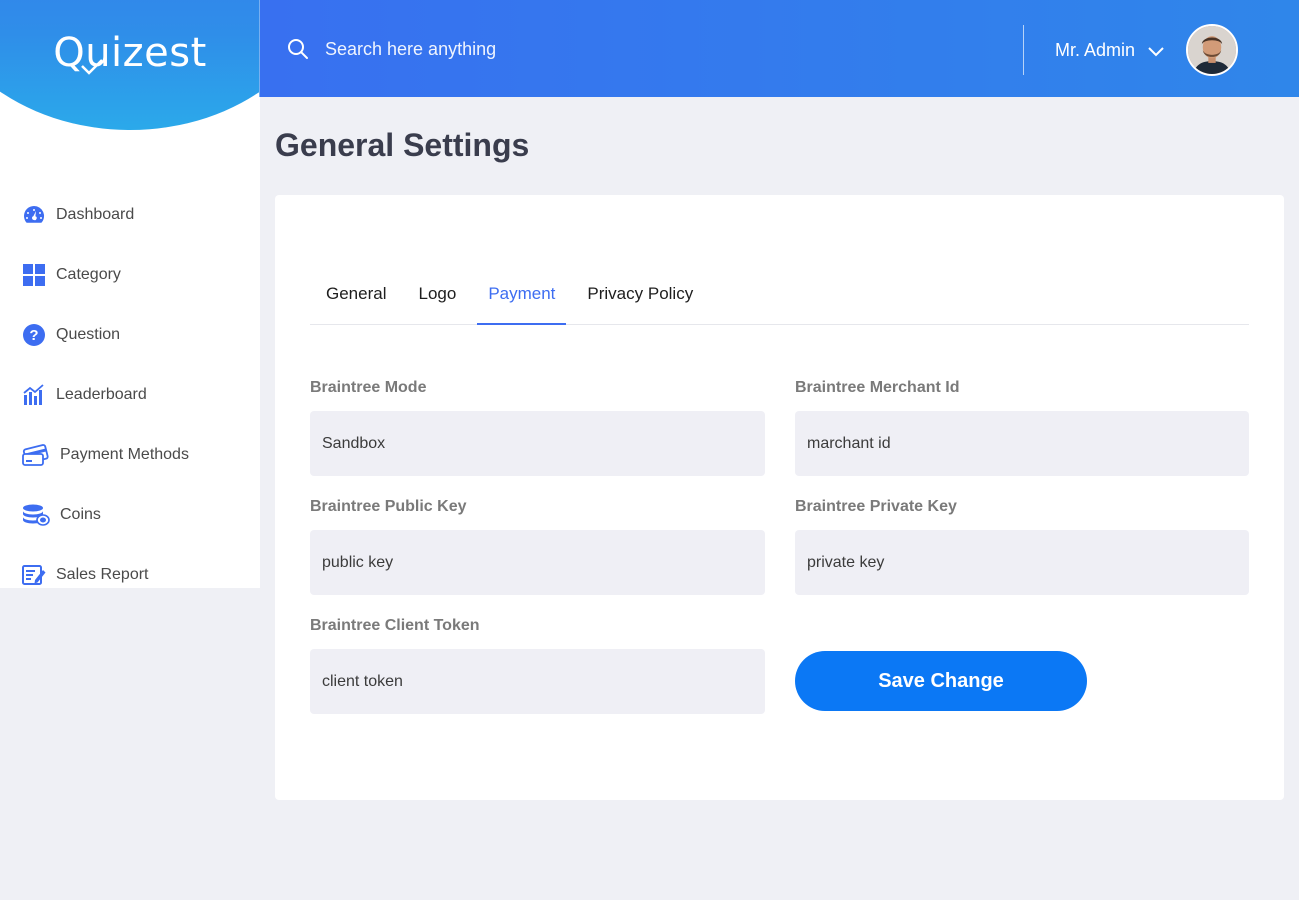 This screenshot has width=1299, height=900. What do you see at coordinates (395, 625) in the screenshot?
I see `braintree-client-token-label: Braintree Client Token` at bounding box center [395, 625].